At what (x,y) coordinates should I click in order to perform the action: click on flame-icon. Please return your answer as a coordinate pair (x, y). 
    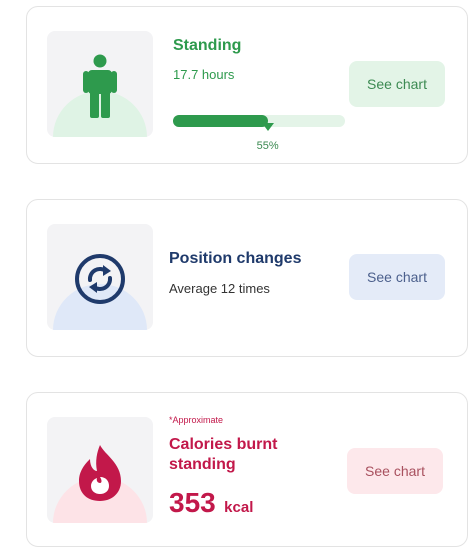
    Looking at the image, I should click on (100, 473).